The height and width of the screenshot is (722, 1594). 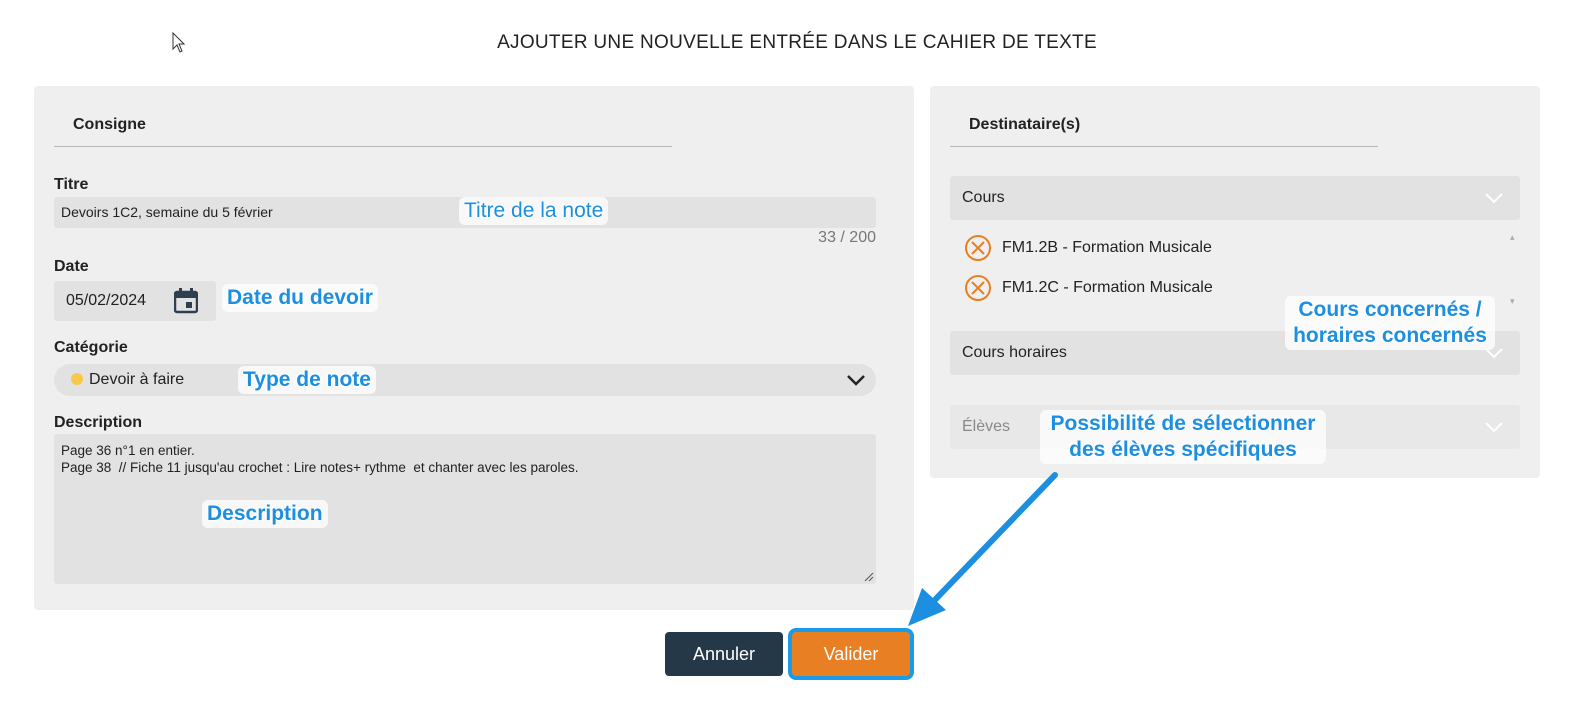 I want to click on description-label: Description, so click(x=98, y=422).